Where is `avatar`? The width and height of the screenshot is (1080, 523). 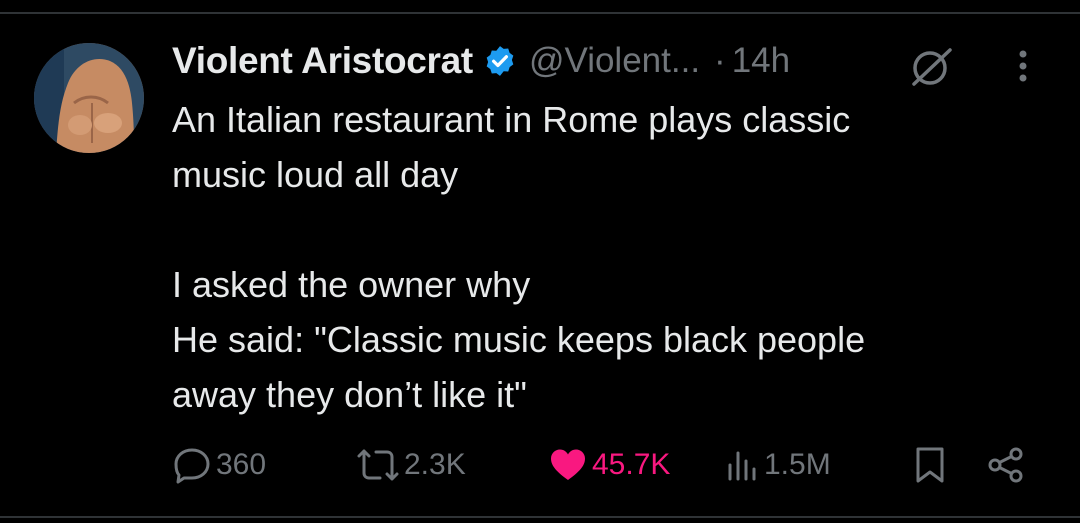 avatar is located at coordinates (89, 98).